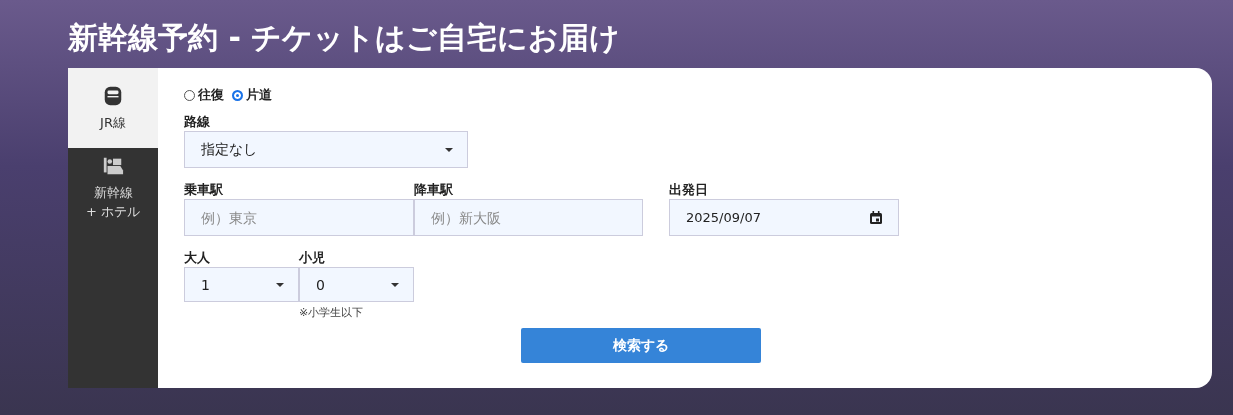  What do you see at coordinates (434, 190) in the screenshot?
I see `field-label: 降車駅` at bounding box center [434, 190].